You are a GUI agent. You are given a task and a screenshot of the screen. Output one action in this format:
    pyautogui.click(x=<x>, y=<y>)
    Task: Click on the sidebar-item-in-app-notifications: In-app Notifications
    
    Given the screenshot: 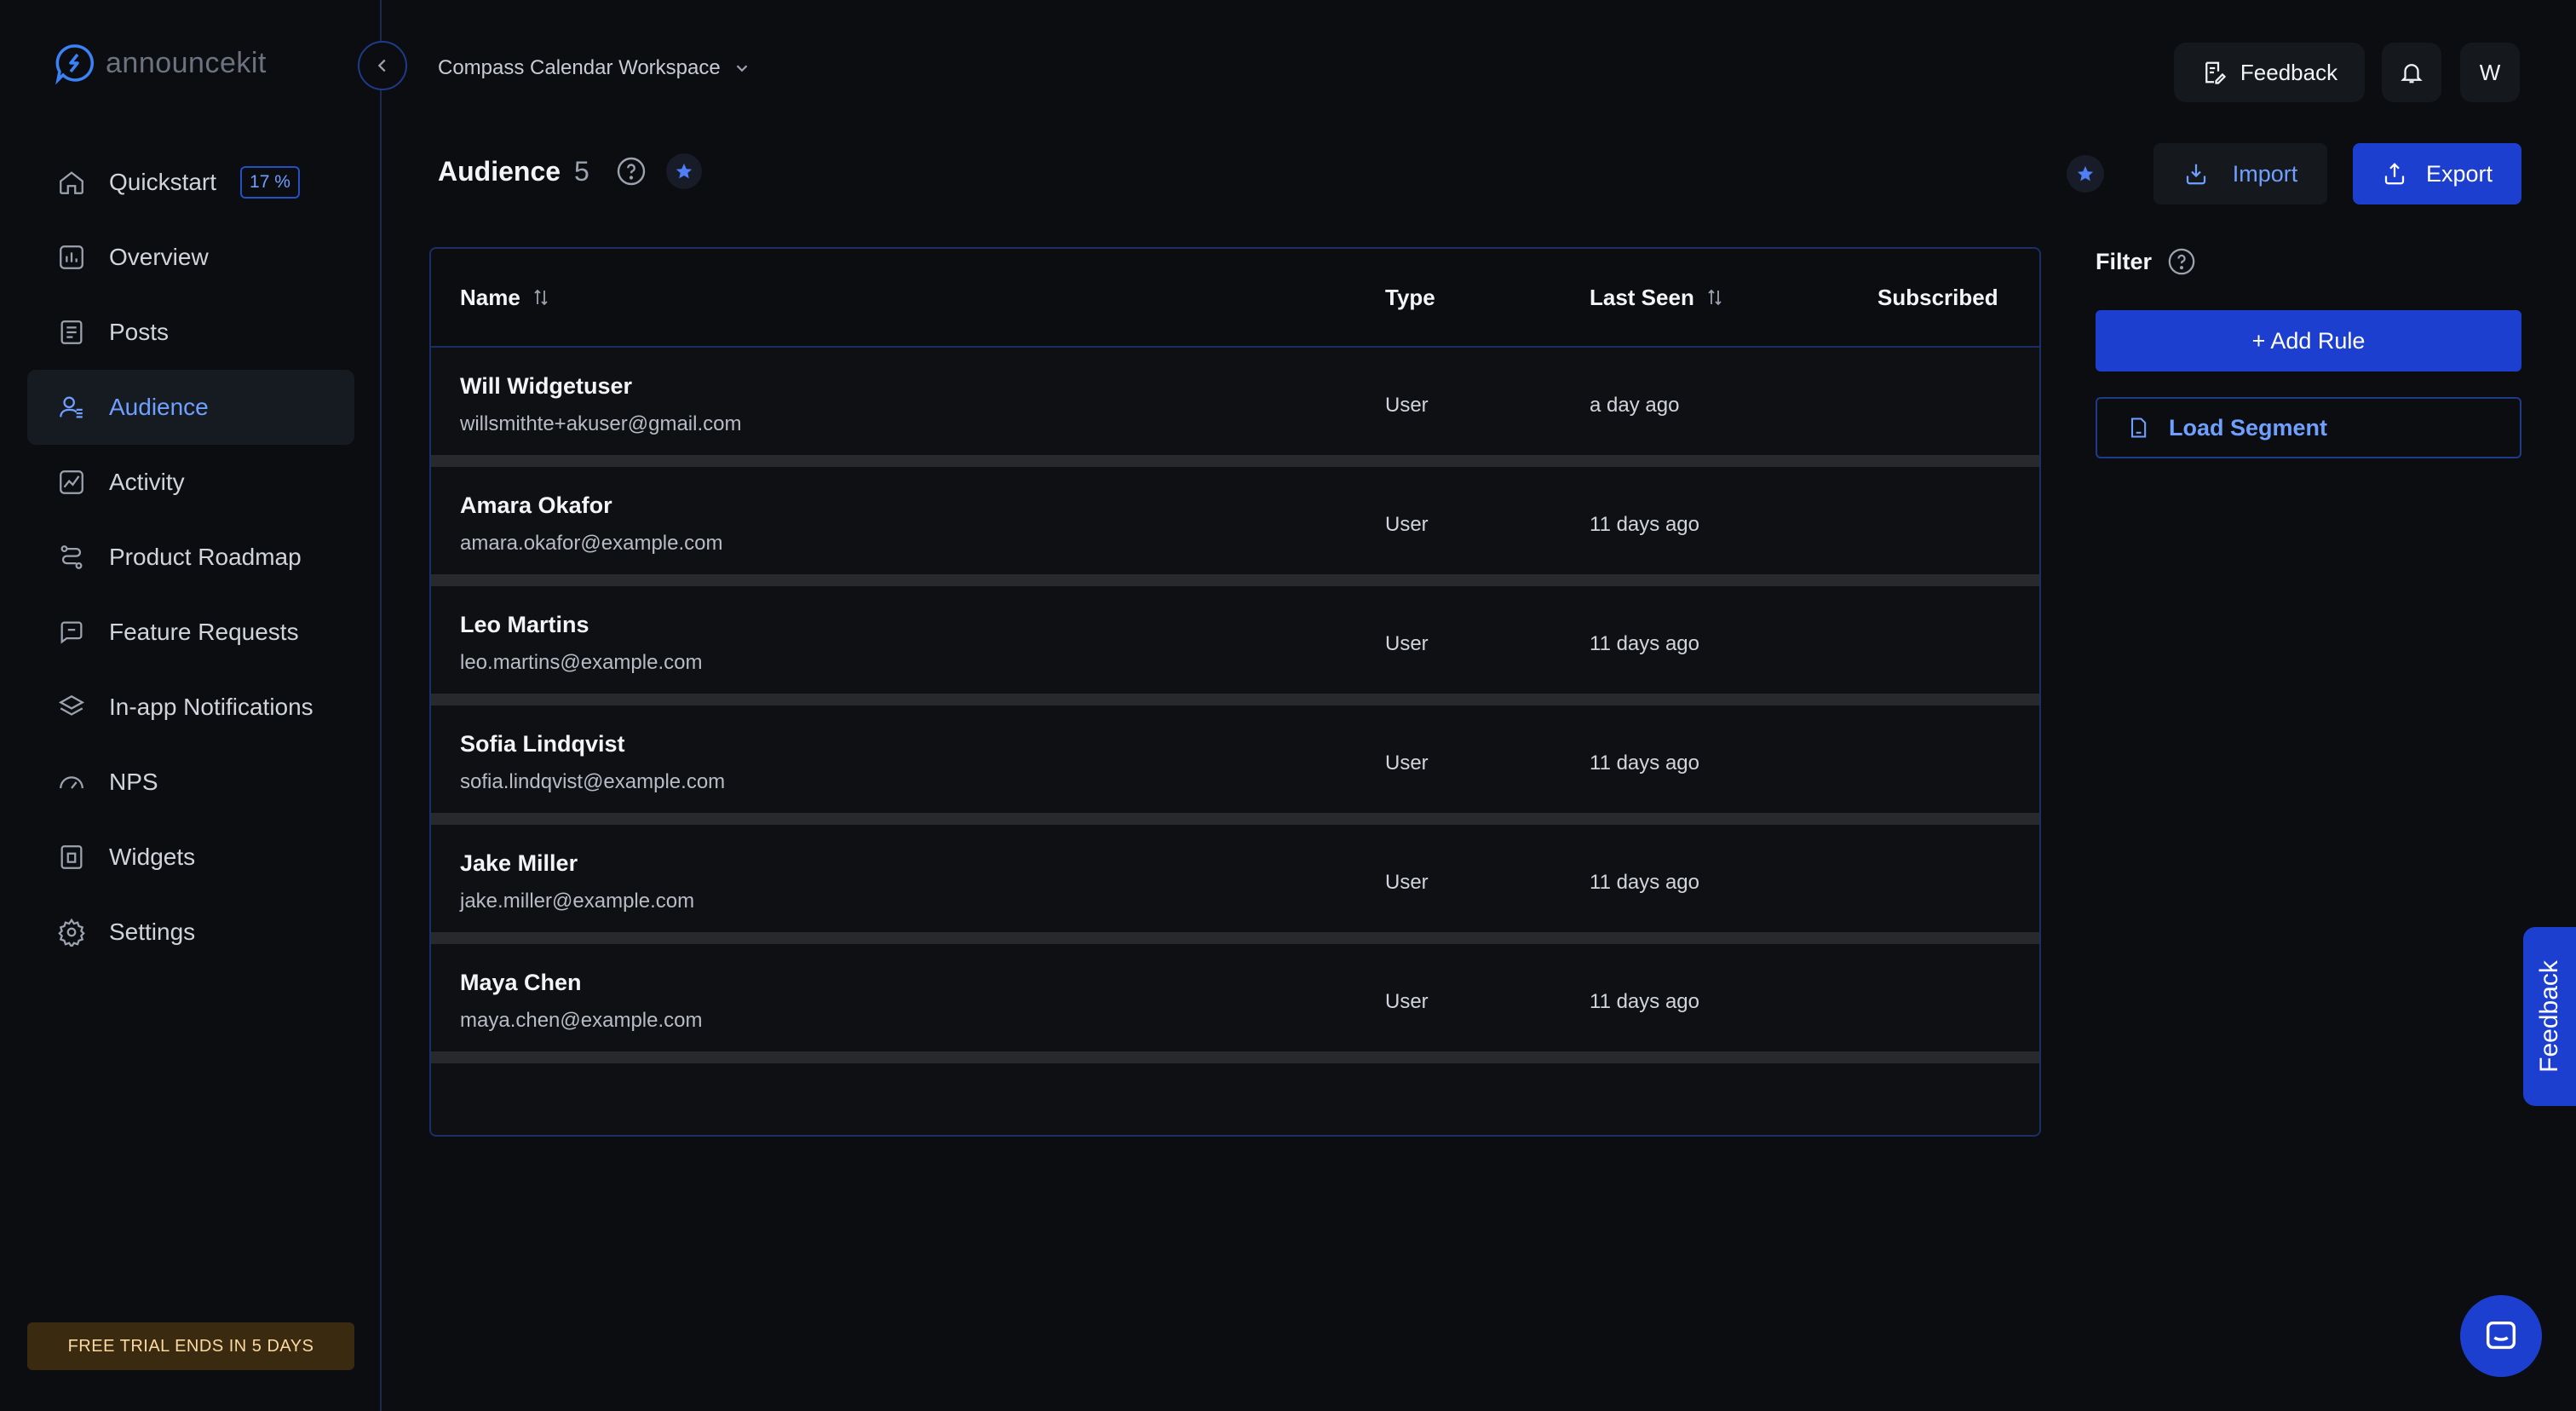 What is the action you would take?
    pyautogui.click(x=191, y=707)
    